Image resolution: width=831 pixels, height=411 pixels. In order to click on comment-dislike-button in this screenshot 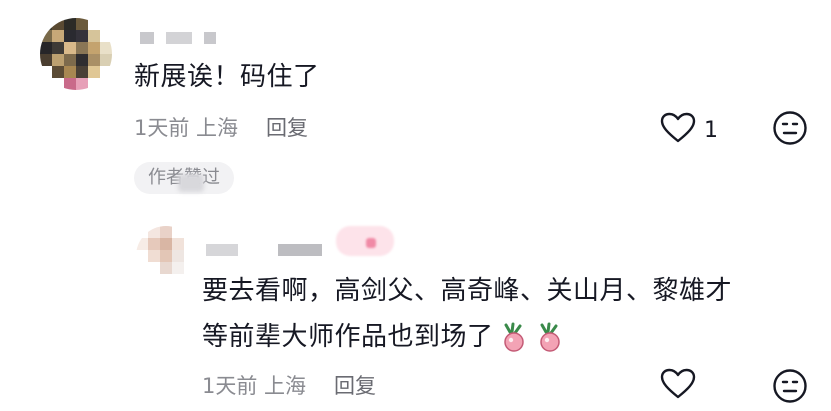, I will do `click(790, 130)`.